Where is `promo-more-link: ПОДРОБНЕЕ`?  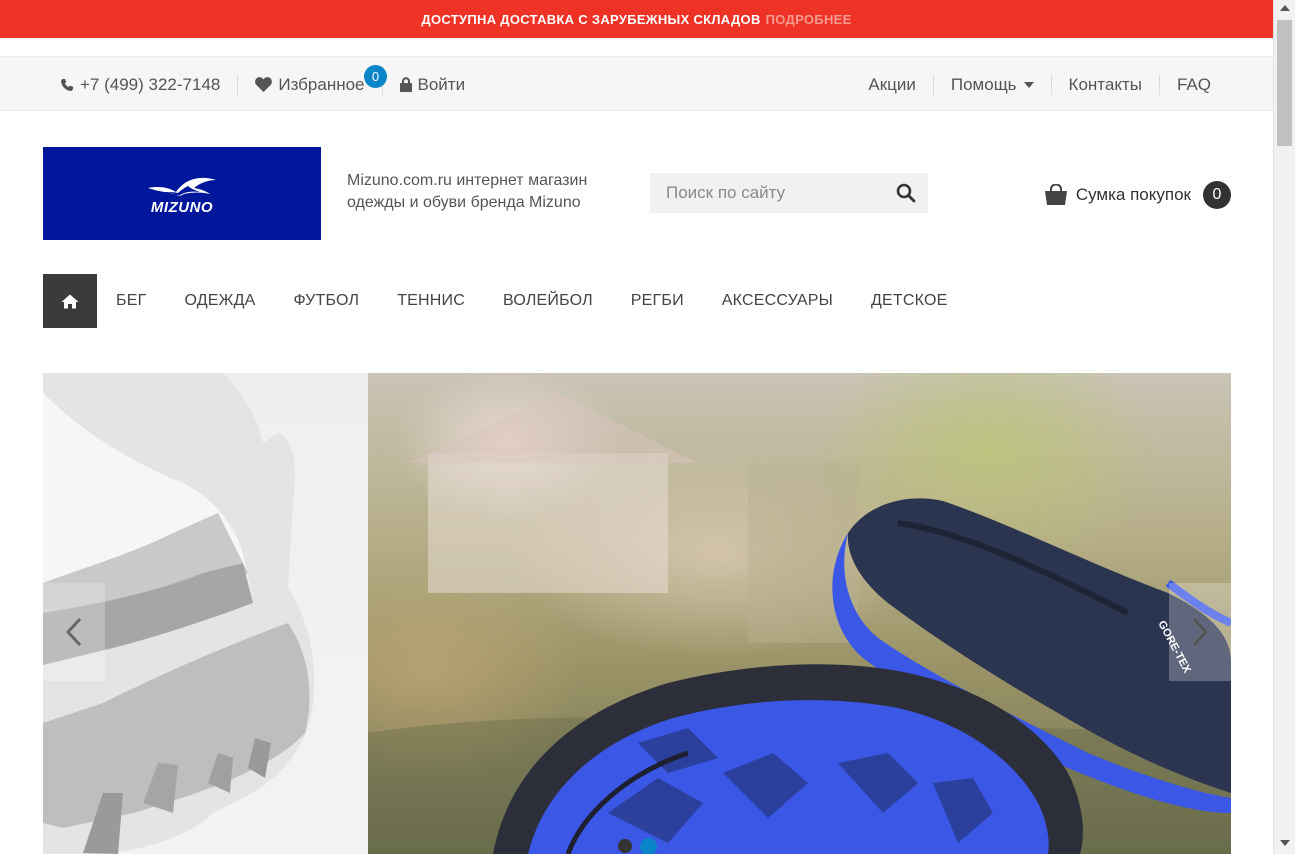
promo-more-link: ПОДРОБНЕЕ is located at coordinates (809, 19).